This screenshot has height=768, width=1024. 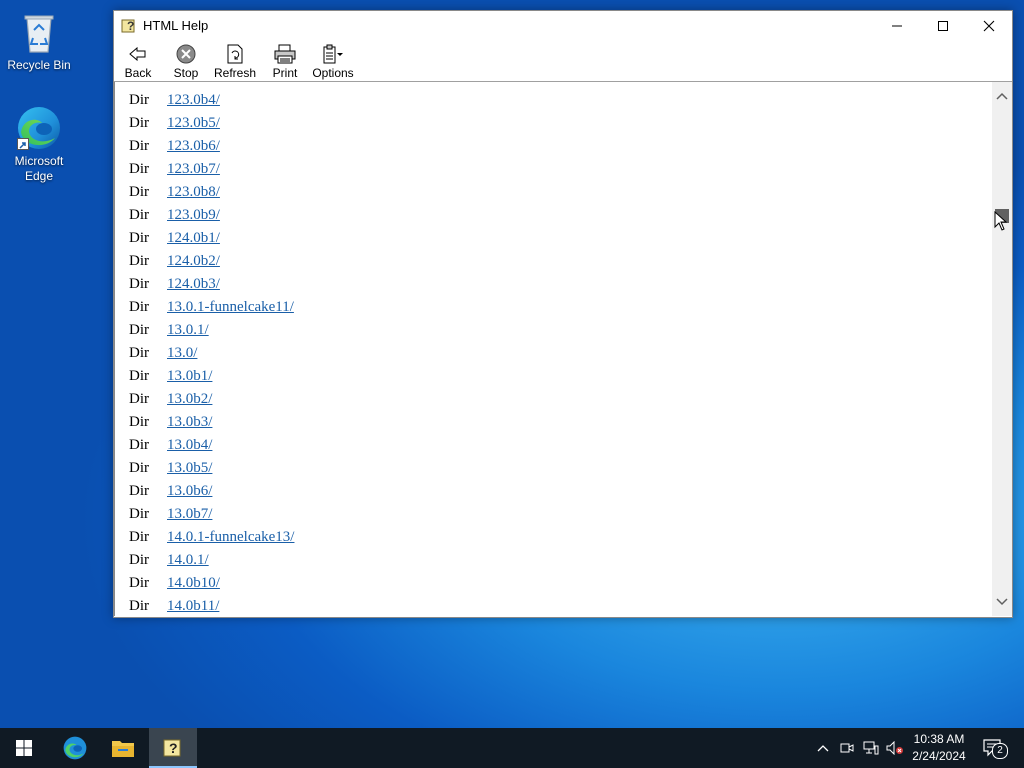 What do you see at coordinates (182, 353) in the screenshot?
I see `directory-link: 13.0/` at bounding box center [182, 353].